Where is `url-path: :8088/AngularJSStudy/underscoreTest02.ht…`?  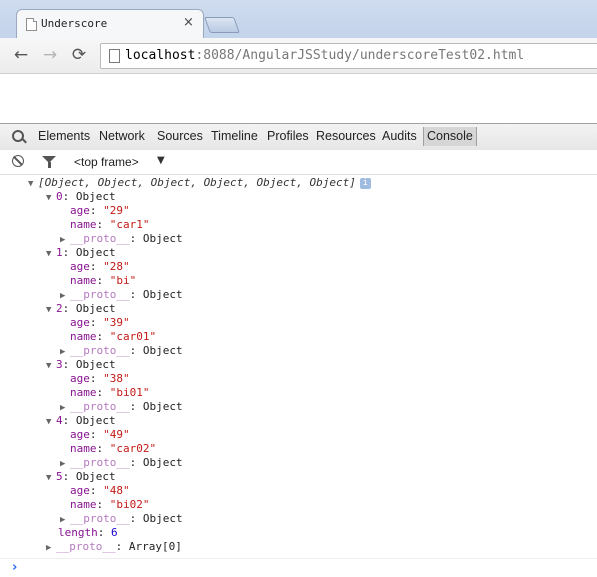 url-path: :8088/AngularJSStudy/underscoreTest02.ht… is located at coordinates (360, 55).